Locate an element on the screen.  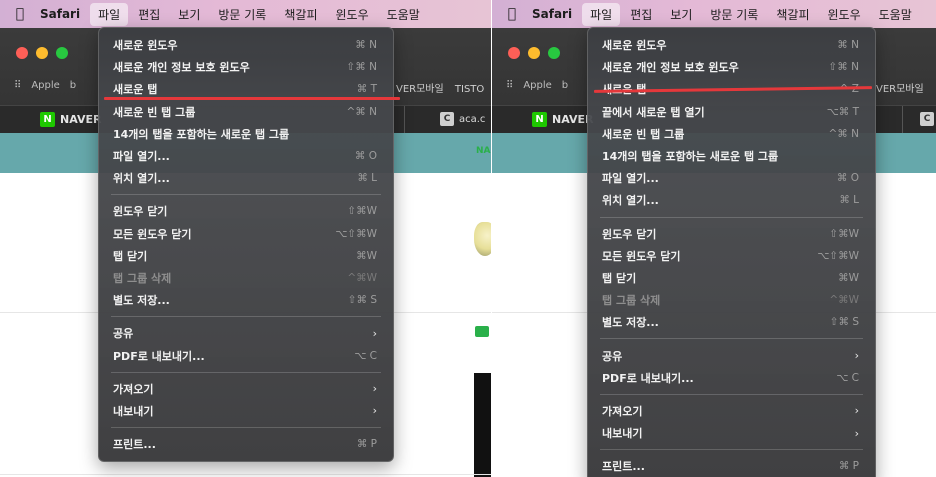
menu-item-label: 공유 is located at coordinates (612, 356).